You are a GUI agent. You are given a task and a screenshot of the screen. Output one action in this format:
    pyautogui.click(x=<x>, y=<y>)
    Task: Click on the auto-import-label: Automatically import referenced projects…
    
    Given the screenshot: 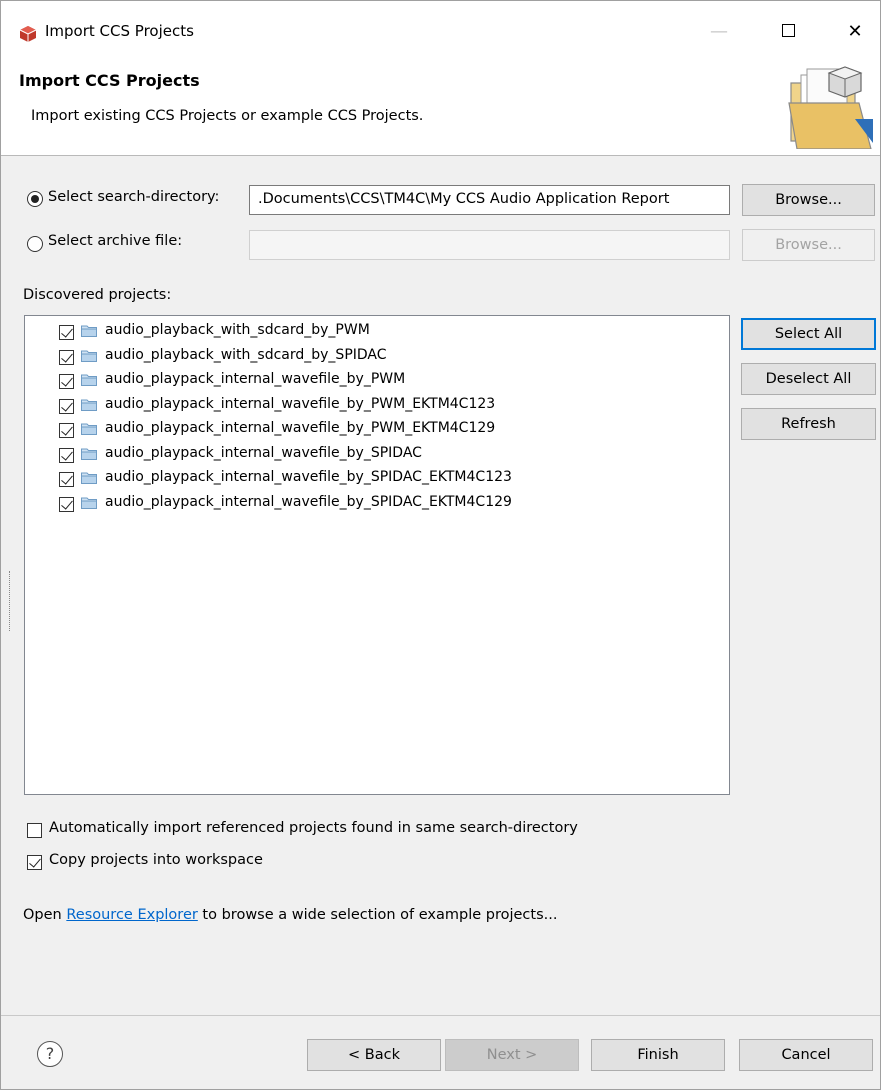 What is the action you would take?
    pyautogui.click(x=313, y=828)
    